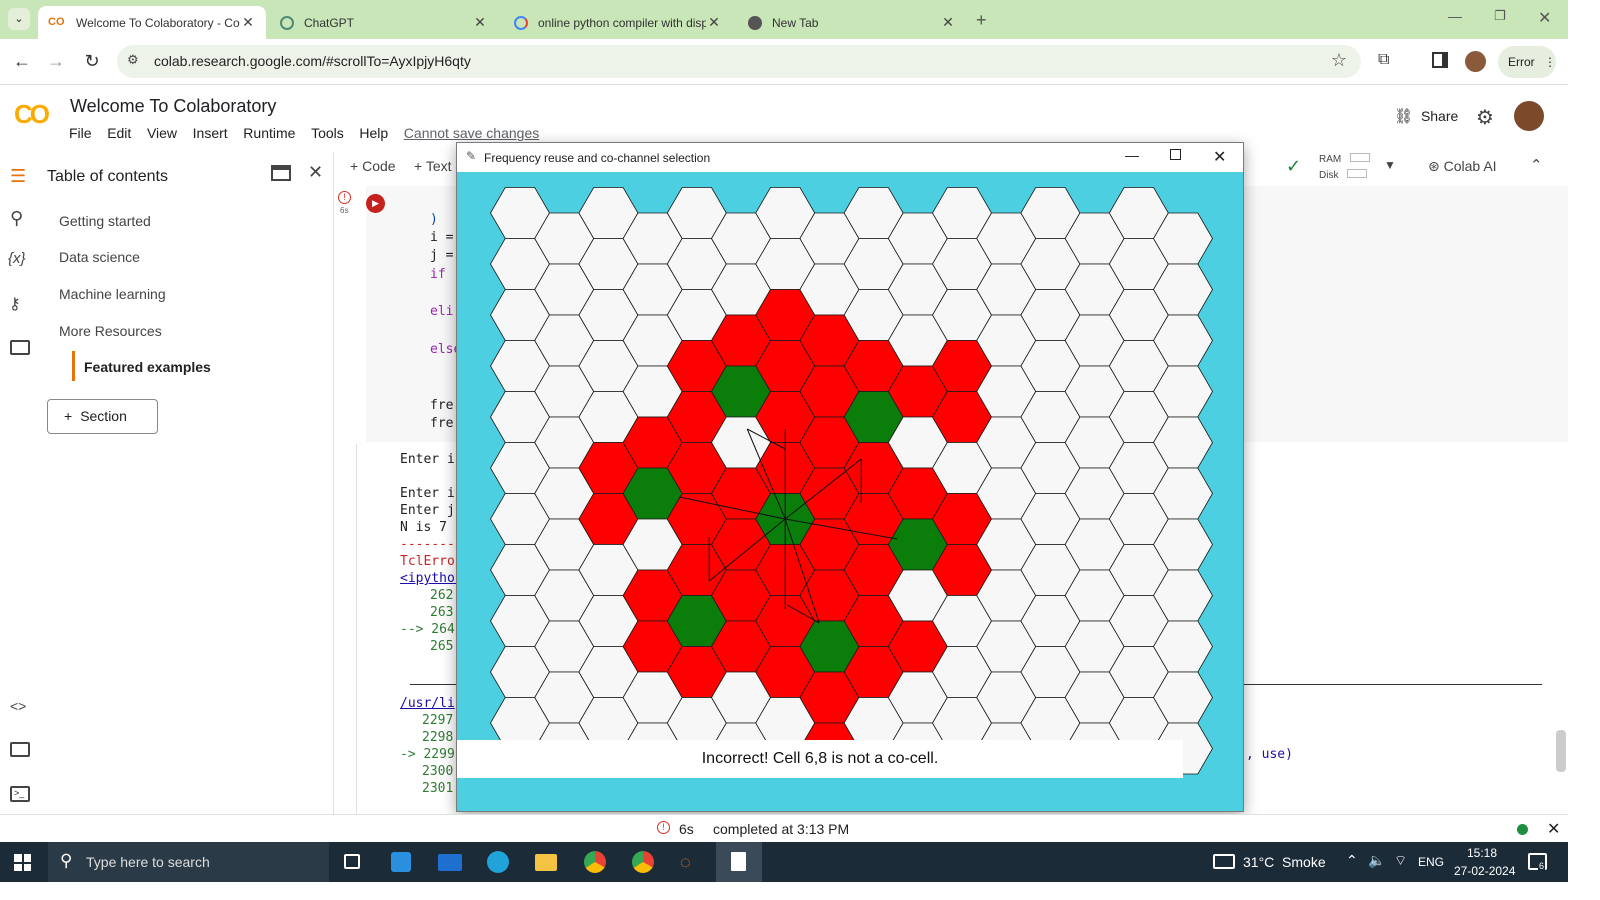 The image size is (1600, 900). Describe the element at coordinates (102, 416) in the screenshot. I see `add-section-button: + Section` at that location.